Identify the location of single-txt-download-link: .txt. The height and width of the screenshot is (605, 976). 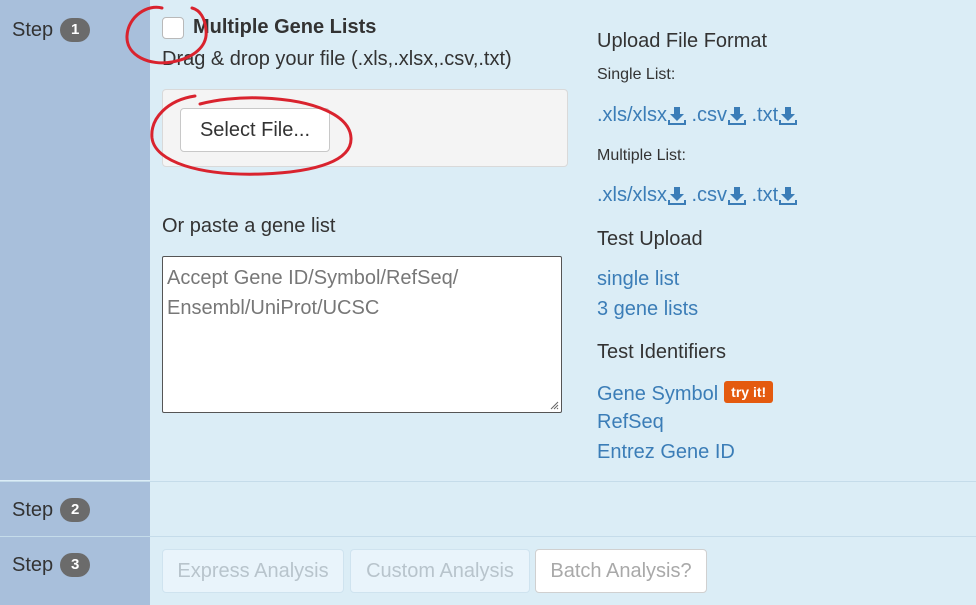
(774, 115).